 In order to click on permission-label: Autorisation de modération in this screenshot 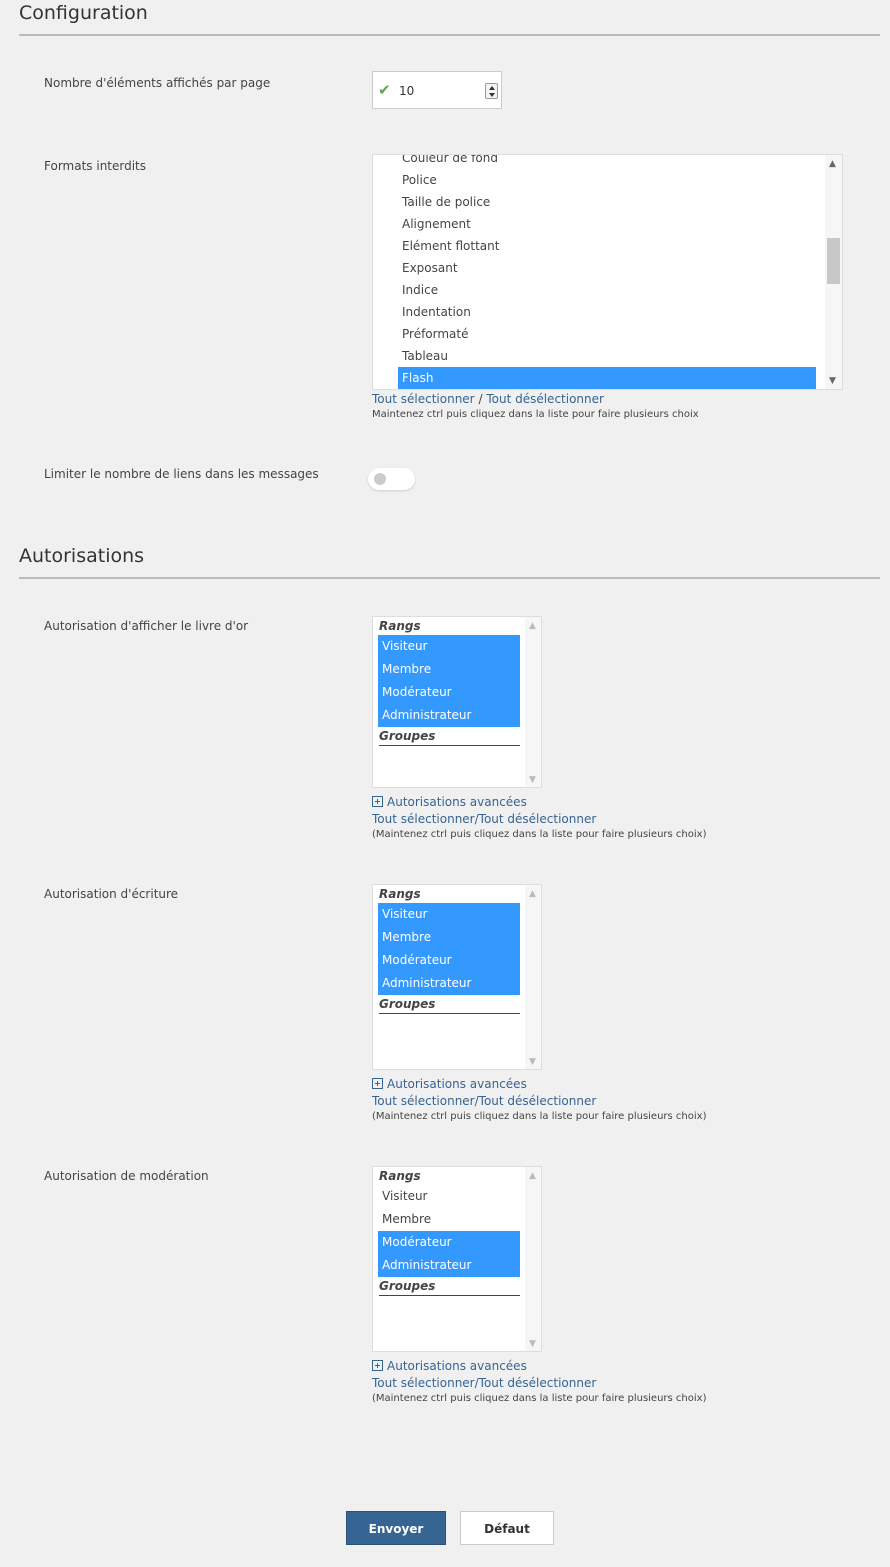, I will do `click(126, 1176)`.